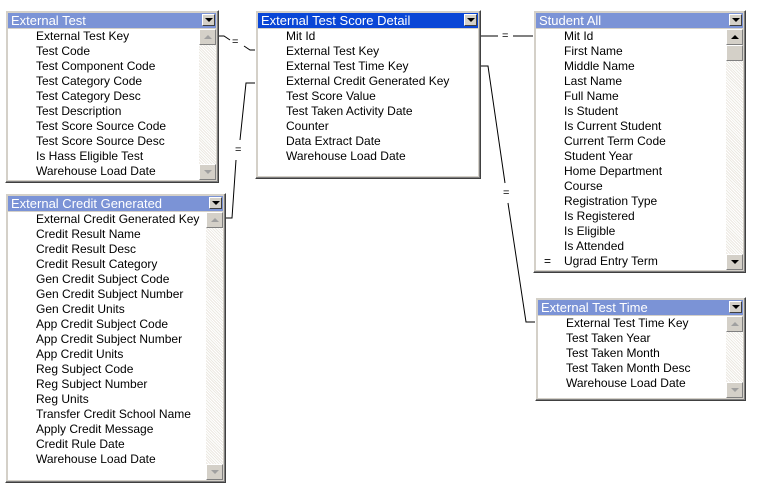  I want to click on field-item: Credit Result Desc, so click(106, 249).